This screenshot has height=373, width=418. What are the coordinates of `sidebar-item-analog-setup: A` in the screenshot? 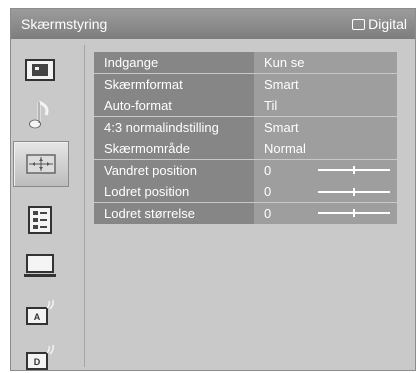 It's located at (40, 313).